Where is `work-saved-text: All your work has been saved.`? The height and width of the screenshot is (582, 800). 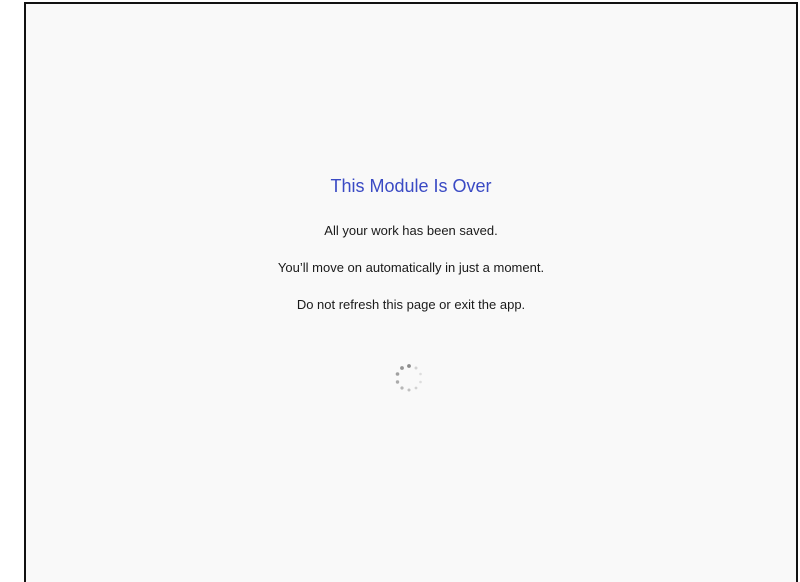
work-saved-text: All your work has been saved. is located at coordinates (411, 230).